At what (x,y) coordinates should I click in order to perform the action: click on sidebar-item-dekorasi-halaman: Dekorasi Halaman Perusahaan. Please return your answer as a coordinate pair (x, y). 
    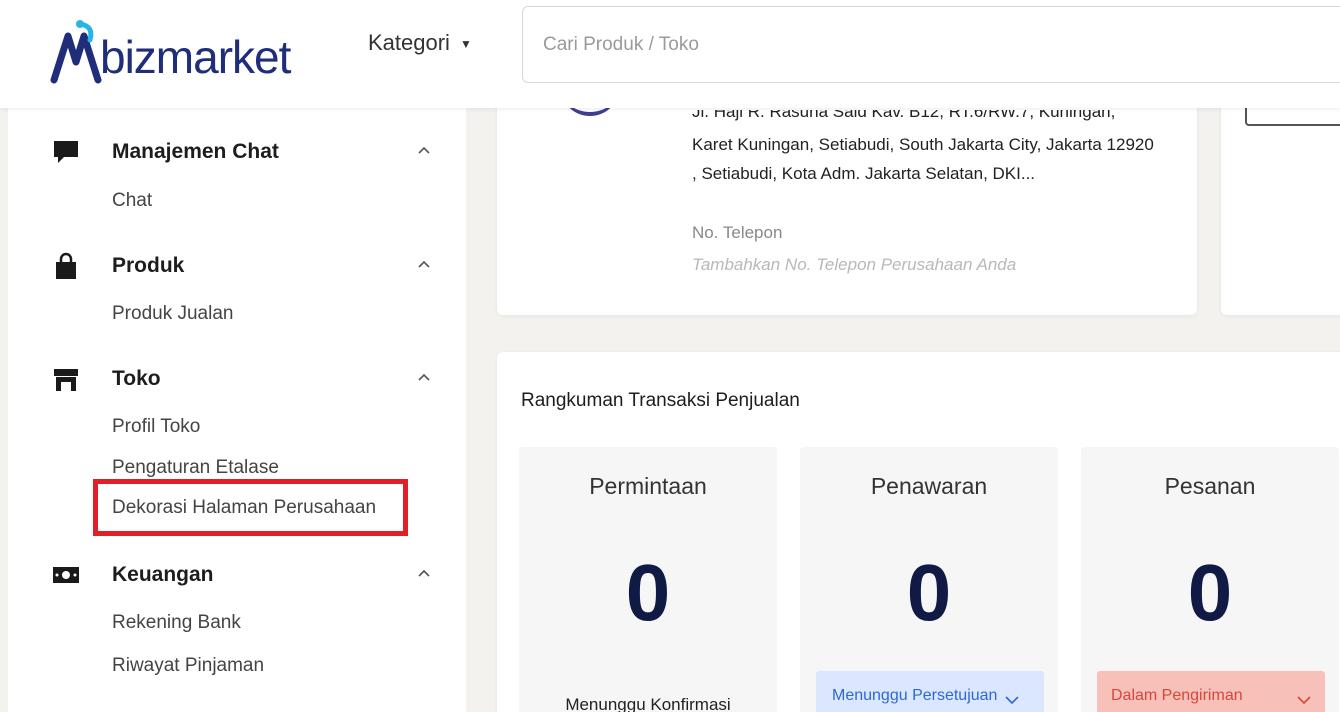
    Looking at the image, I should click on (244, 508).